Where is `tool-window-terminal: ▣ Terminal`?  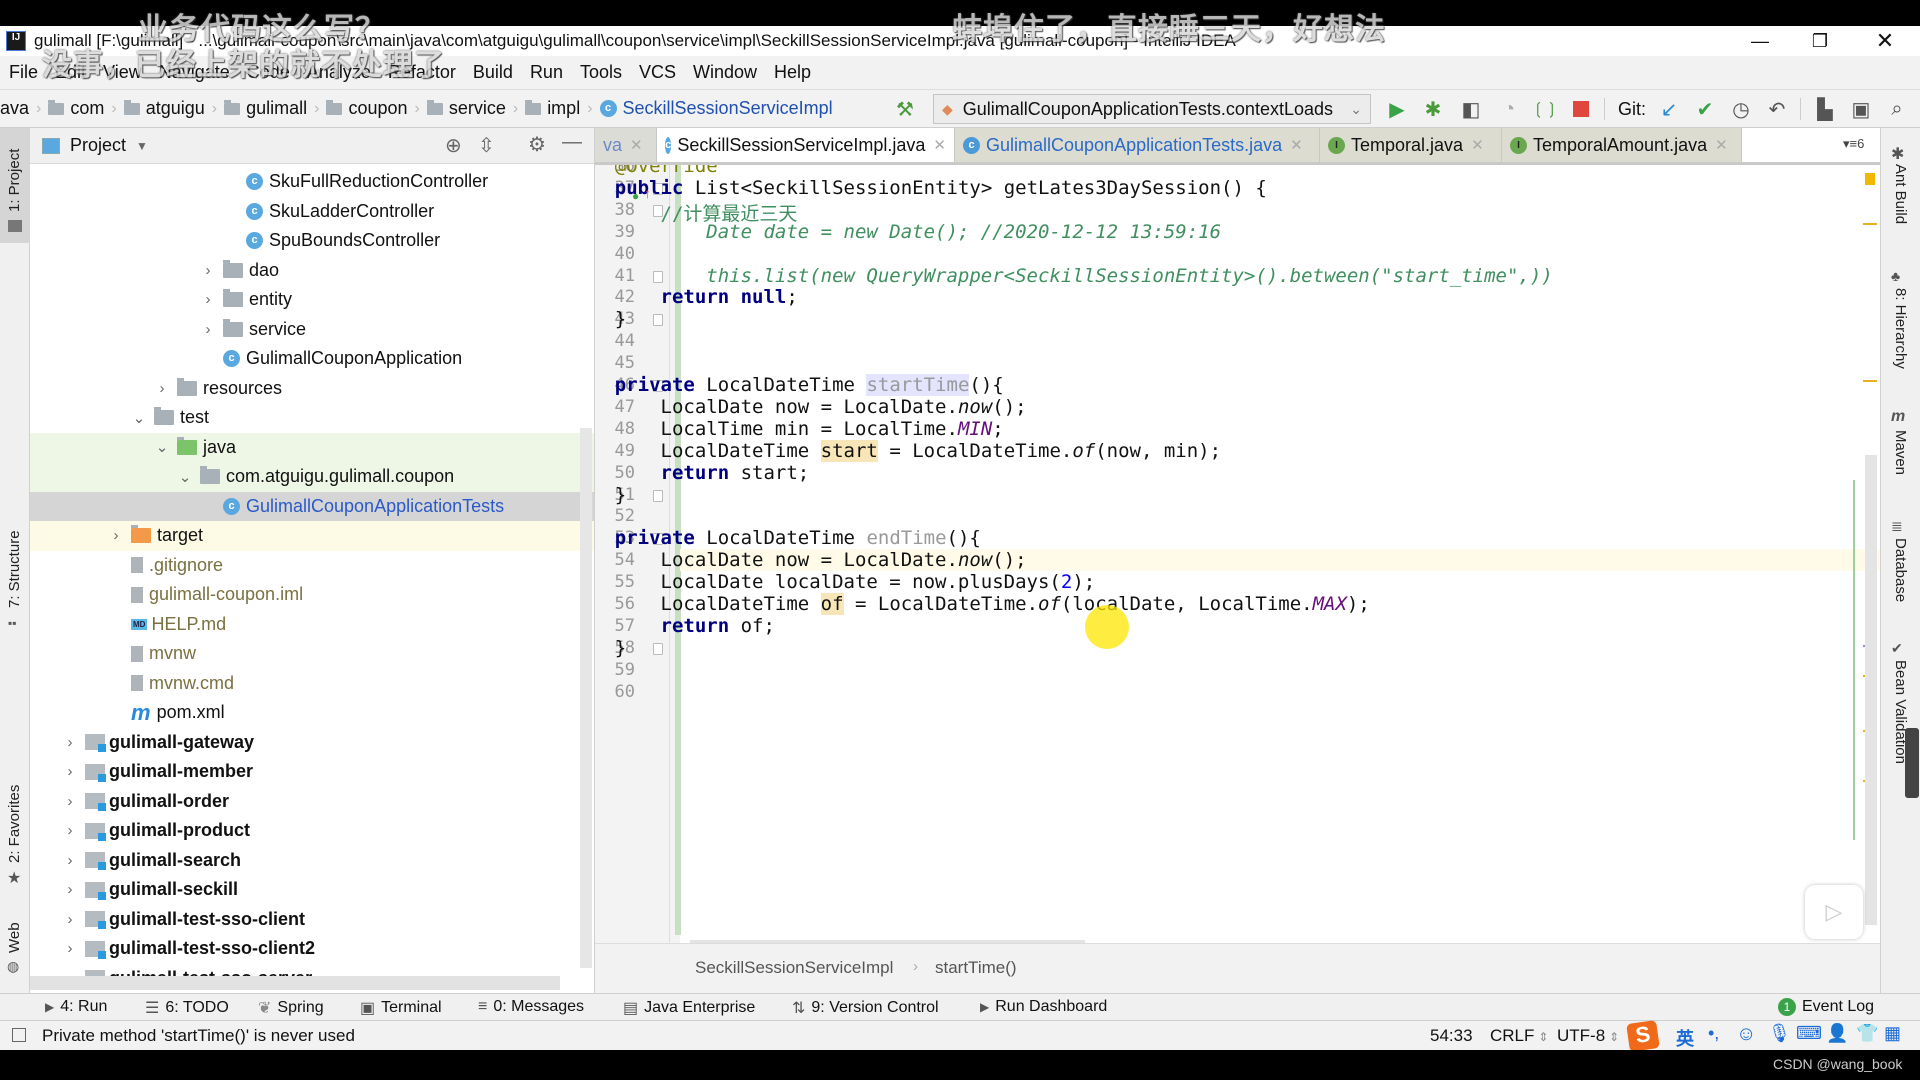
tool-window-terminal: ▣ Terminal is located at coordinates (401, 1008).